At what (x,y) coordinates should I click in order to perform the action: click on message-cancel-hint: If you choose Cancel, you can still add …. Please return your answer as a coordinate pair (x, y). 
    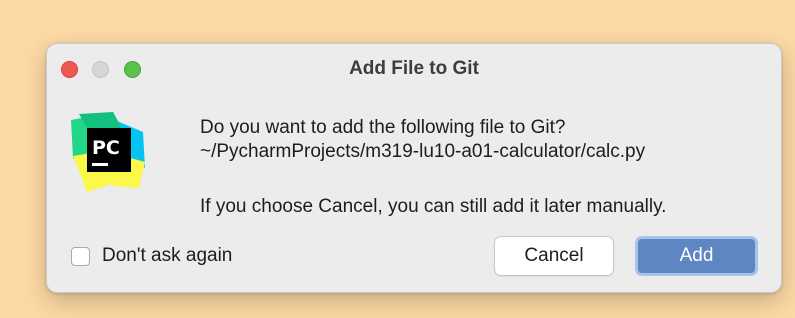
    Looking at the image, I should click on (433, 206).